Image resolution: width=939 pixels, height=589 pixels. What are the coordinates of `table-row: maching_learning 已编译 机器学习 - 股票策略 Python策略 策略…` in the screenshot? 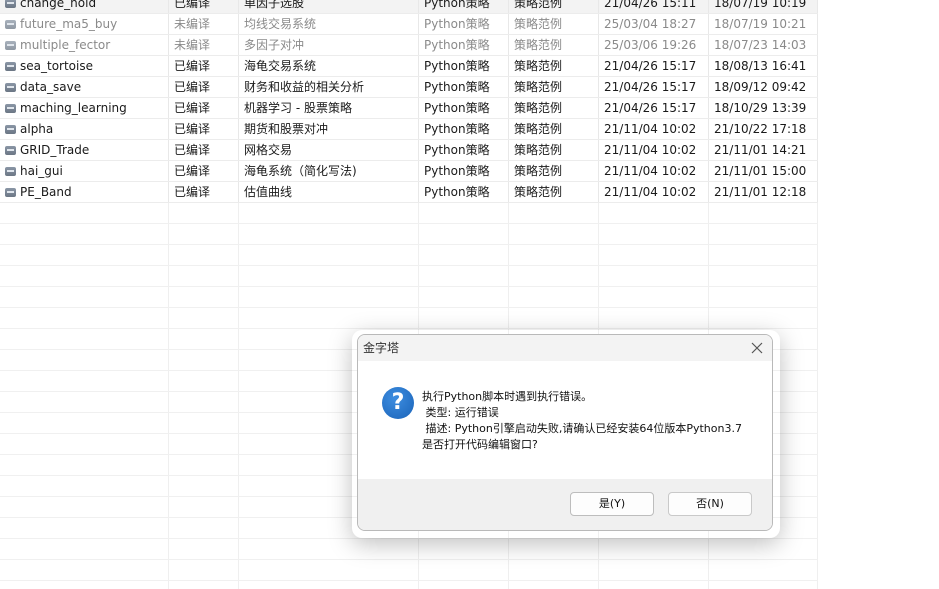 It's located at (409, 108).